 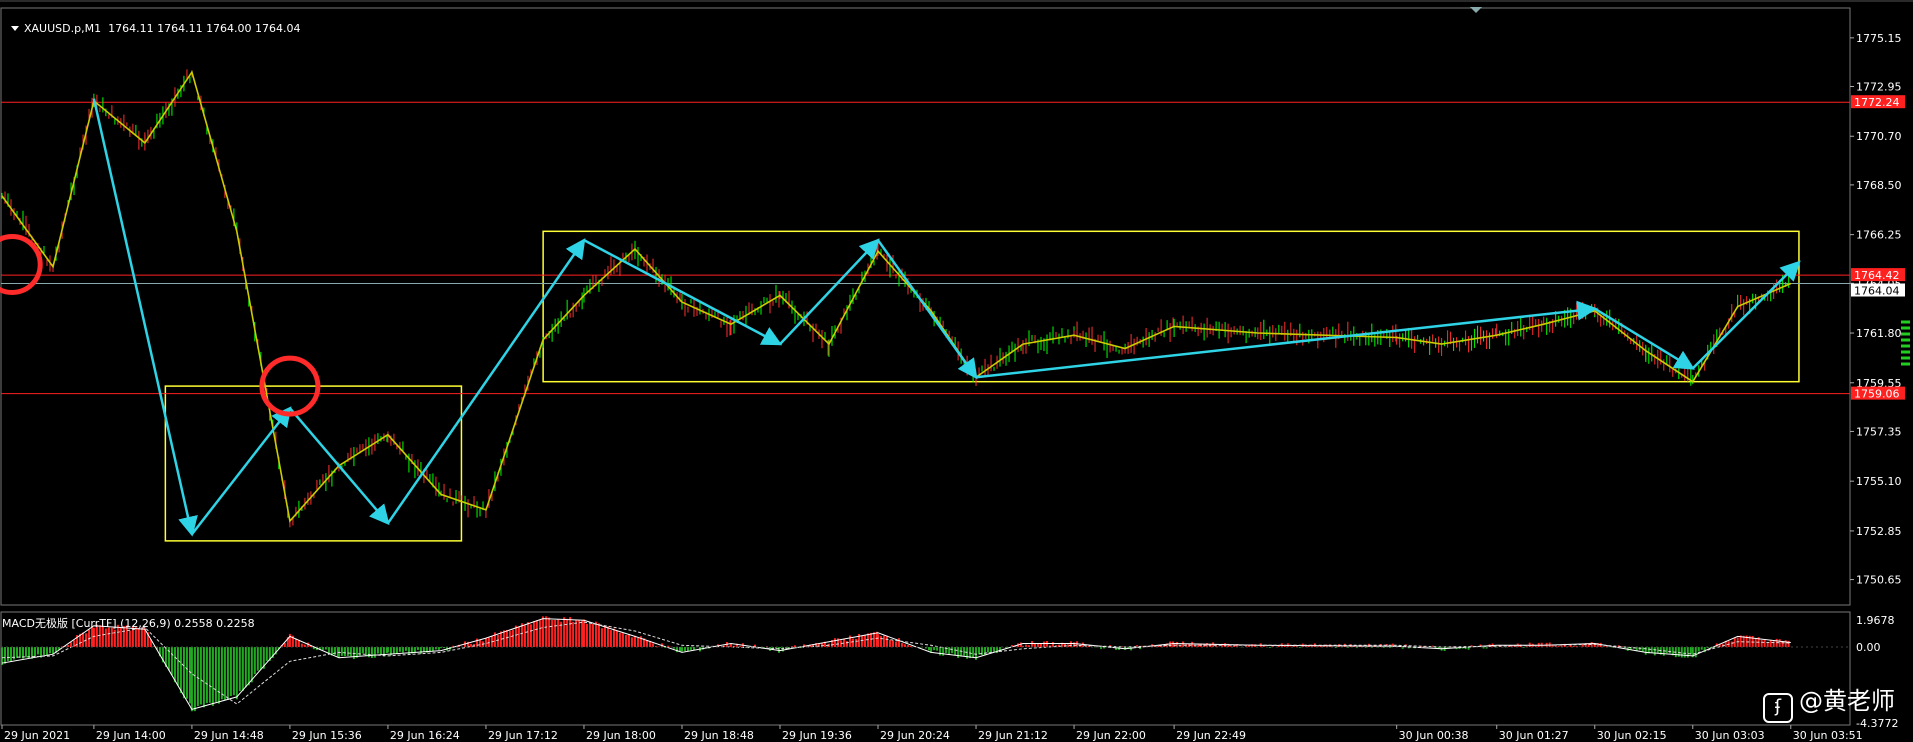 I want to click on x-tick-label: 30 Jun 01:27, so click(x=1534, y=735).